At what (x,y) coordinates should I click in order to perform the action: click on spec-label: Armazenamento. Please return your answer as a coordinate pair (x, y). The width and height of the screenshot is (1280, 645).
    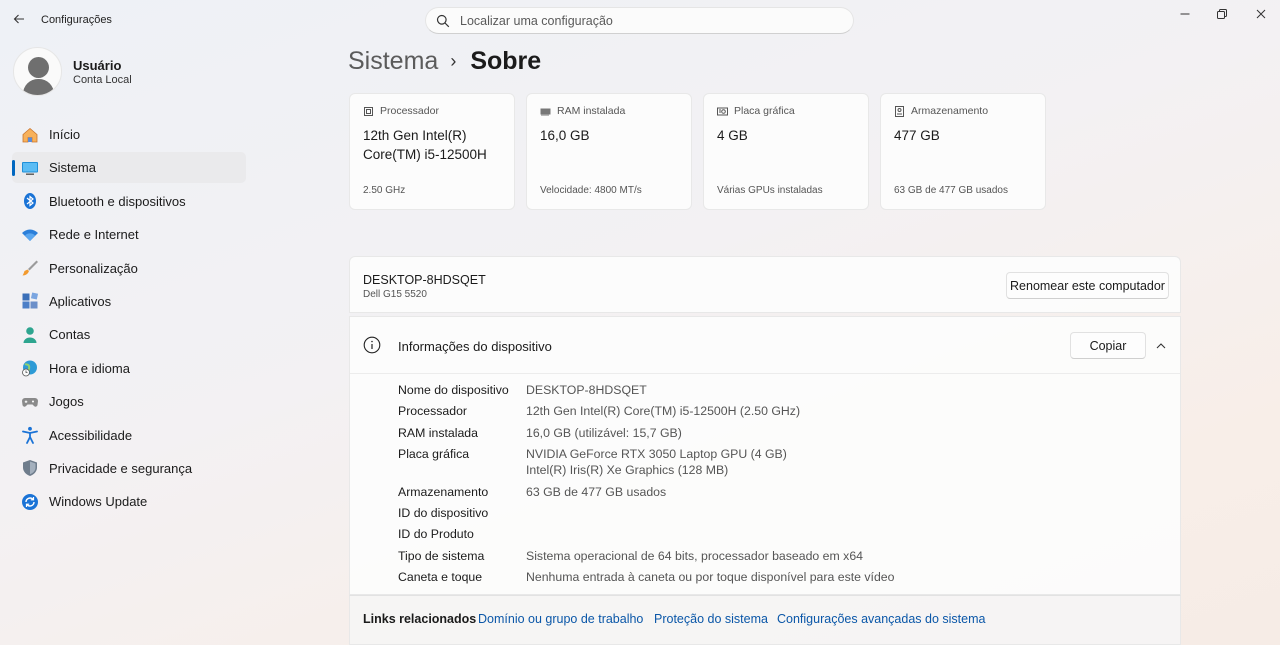
    Looking at the image, I should click on (950, 111).